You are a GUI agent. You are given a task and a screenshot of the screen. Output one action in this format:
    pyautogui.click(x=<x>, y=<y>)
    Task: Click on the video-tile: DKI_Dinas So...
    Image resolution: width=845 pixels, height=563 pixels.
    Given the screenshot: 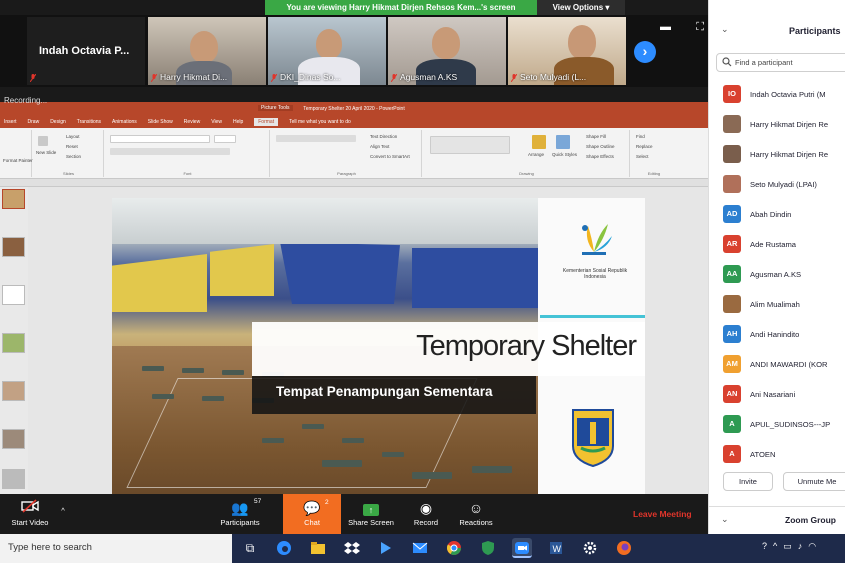 What is the action you would take?
    pyautogui.click(x=327, y=51)
    